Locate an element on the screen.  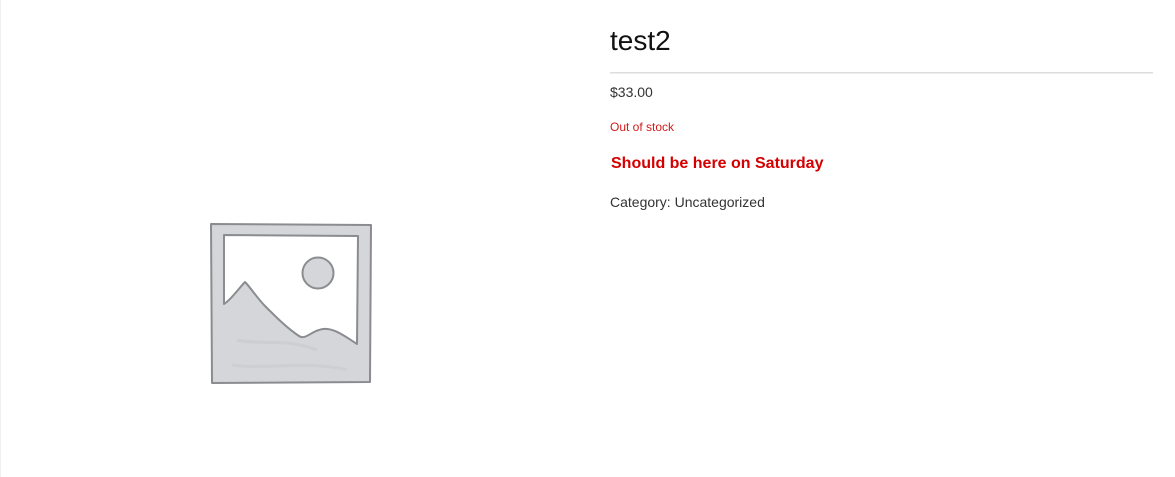
image-placeholder-icon is located at coordinates (290, 303).